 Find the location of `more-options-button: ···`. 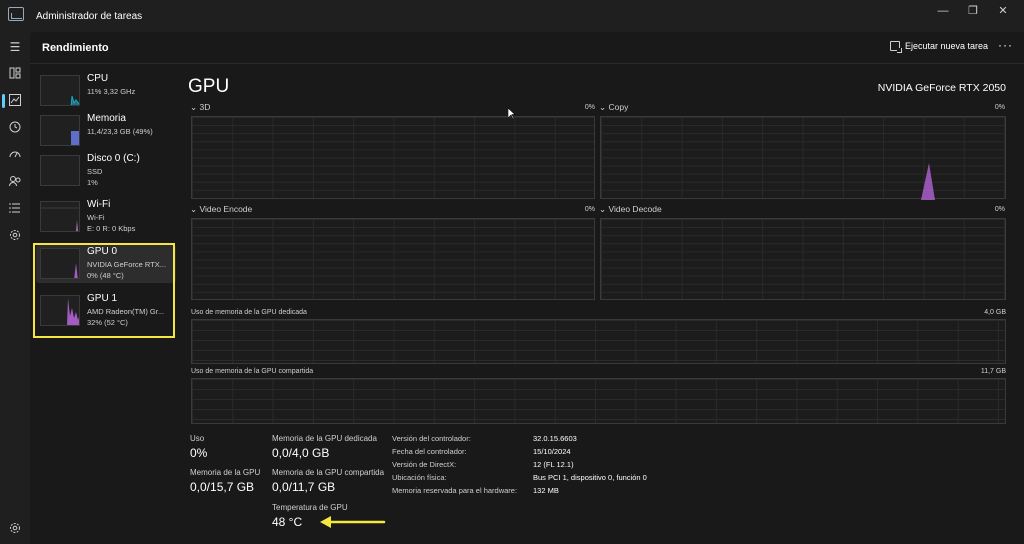

more-options-button: ··· is located at coordinates (1005, 45).